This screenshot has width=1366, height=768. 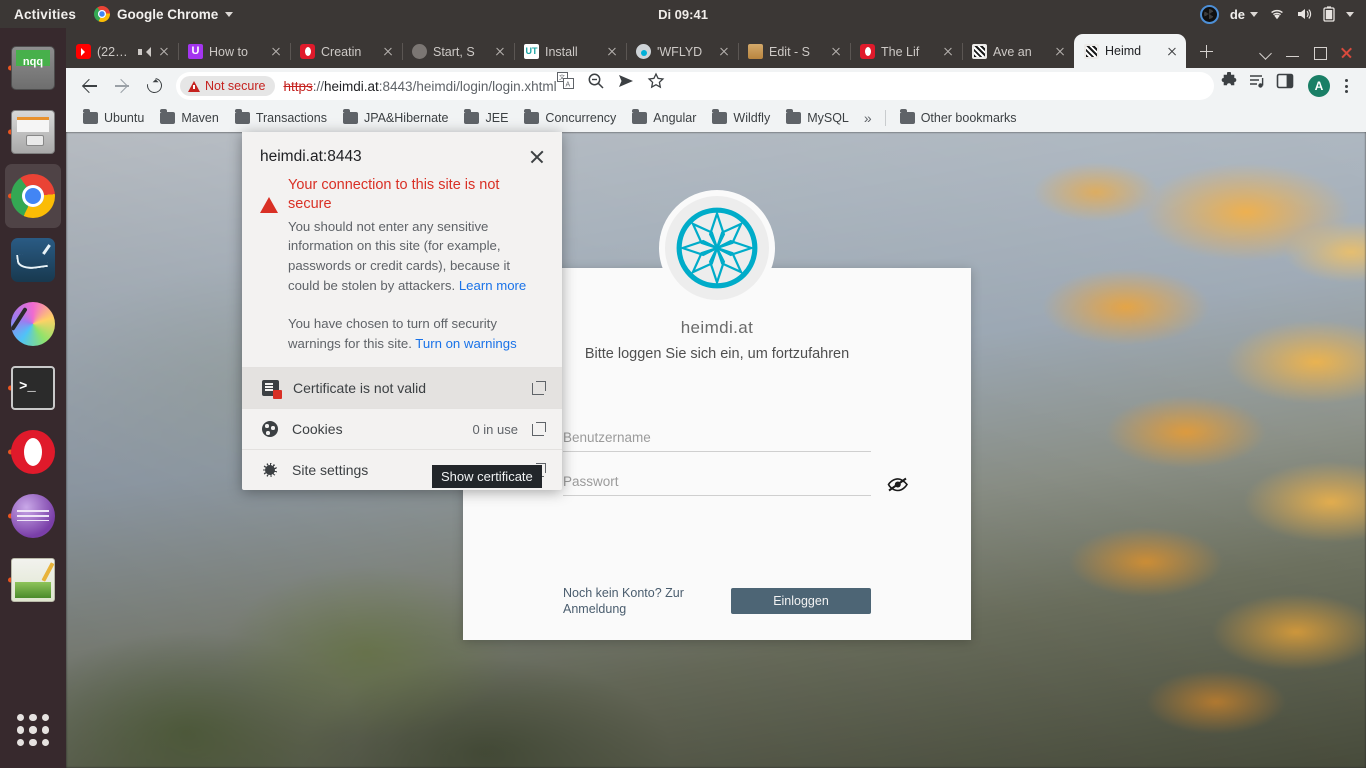 I want to click on omnibox-icons: 文A, so click(x=615, y=86).